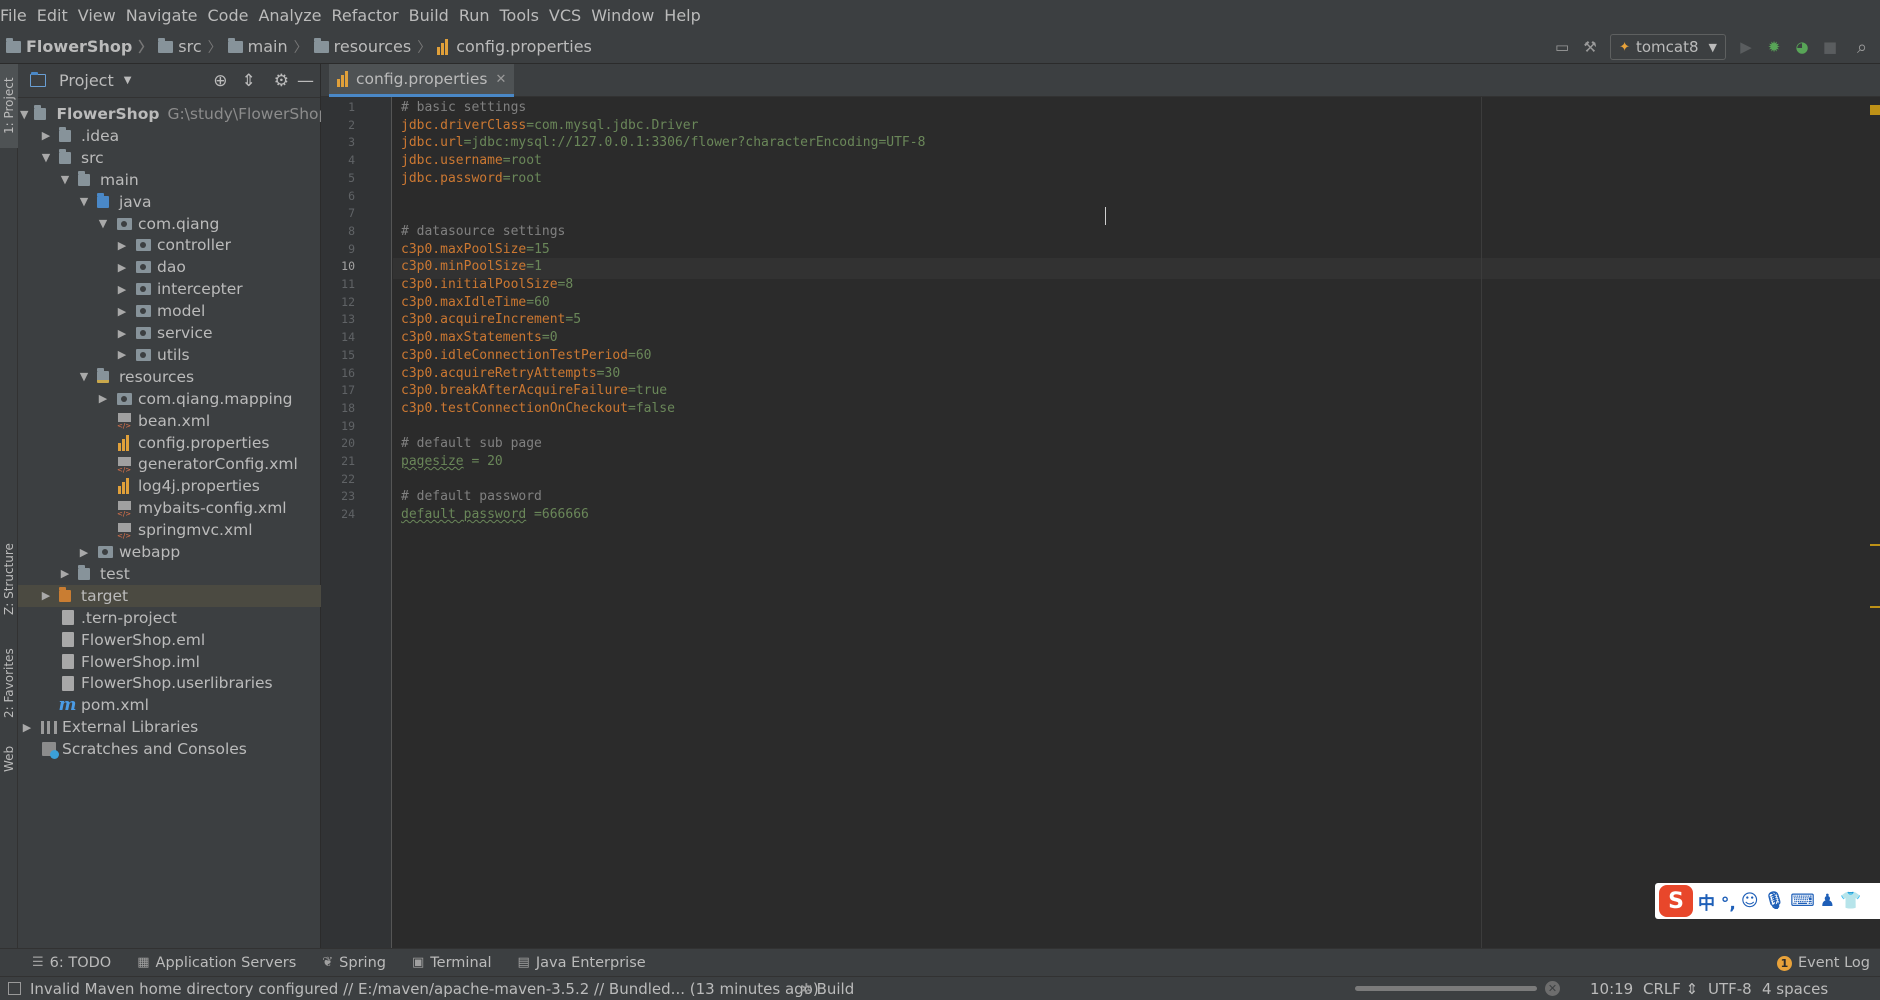  What do you see at coordinates (249, 81) in the screenshot?
I see `collapse-all-icon: ⇕` at bounding box center [249, 81].